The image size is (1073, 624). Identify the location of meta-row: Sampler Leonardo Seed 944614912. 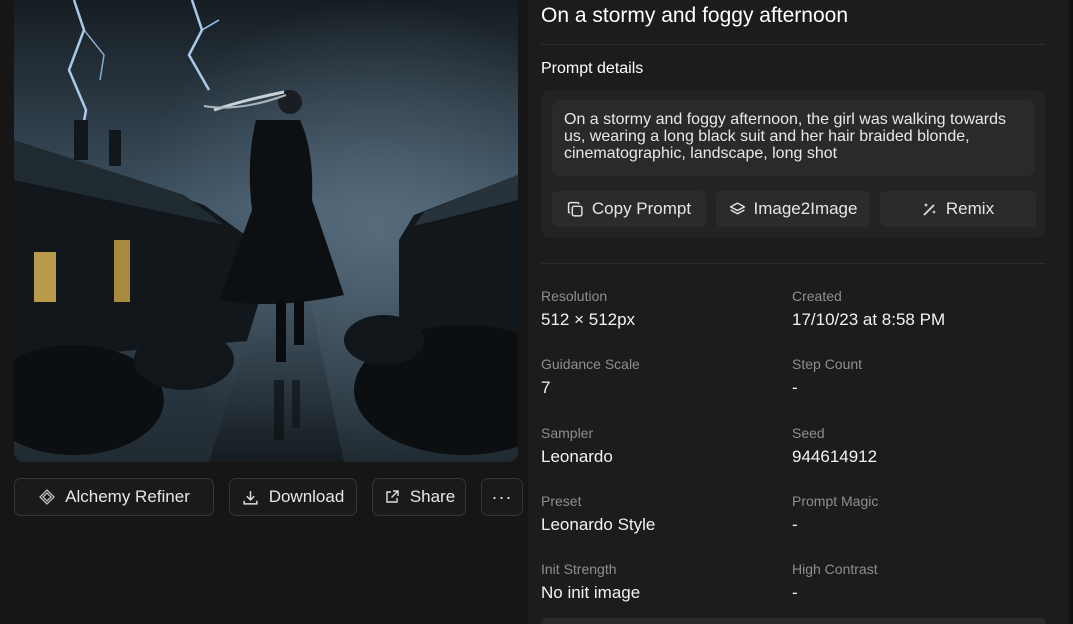
(793, 450).